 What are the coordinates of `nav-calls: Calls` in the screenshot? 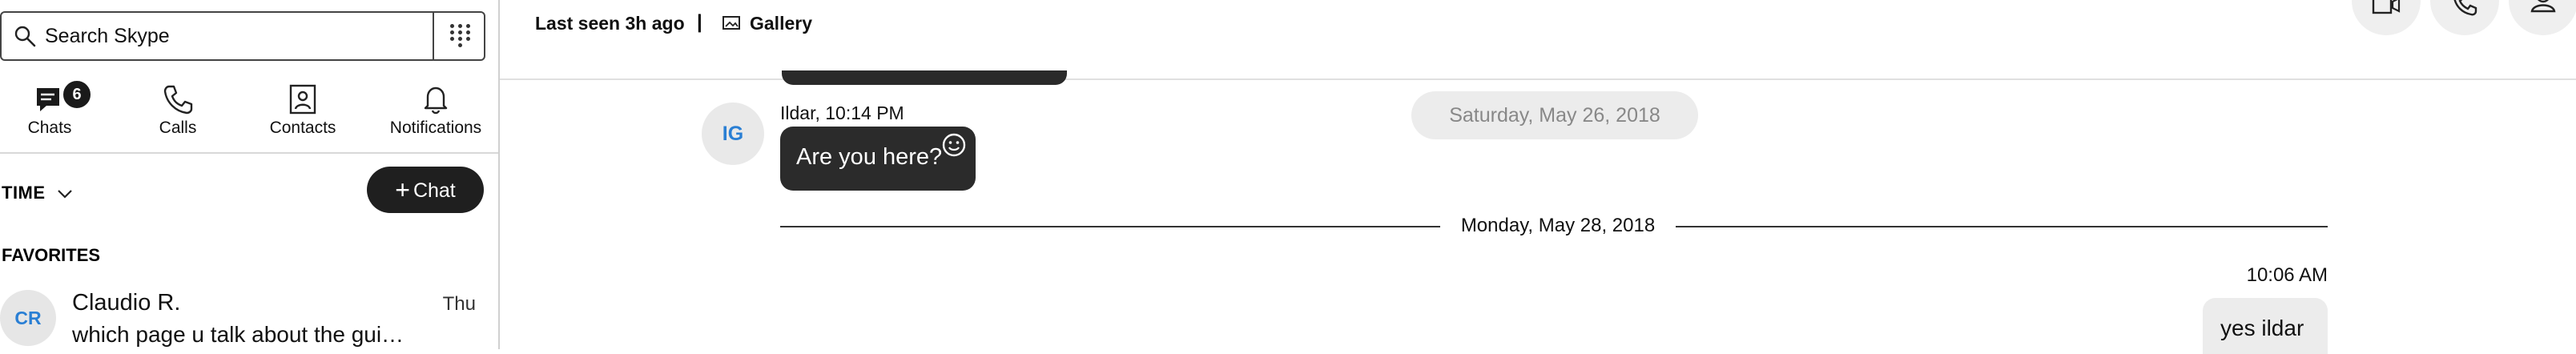 It's located at (178, 110).